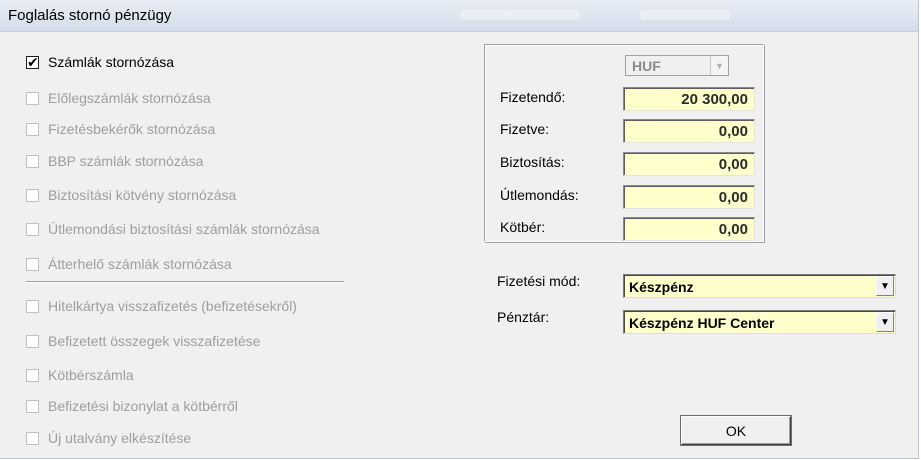 Image resolution: width=921 pixels, height=460 pixels. I want to click on checkmark-icon: ✔, so click(33, 61).